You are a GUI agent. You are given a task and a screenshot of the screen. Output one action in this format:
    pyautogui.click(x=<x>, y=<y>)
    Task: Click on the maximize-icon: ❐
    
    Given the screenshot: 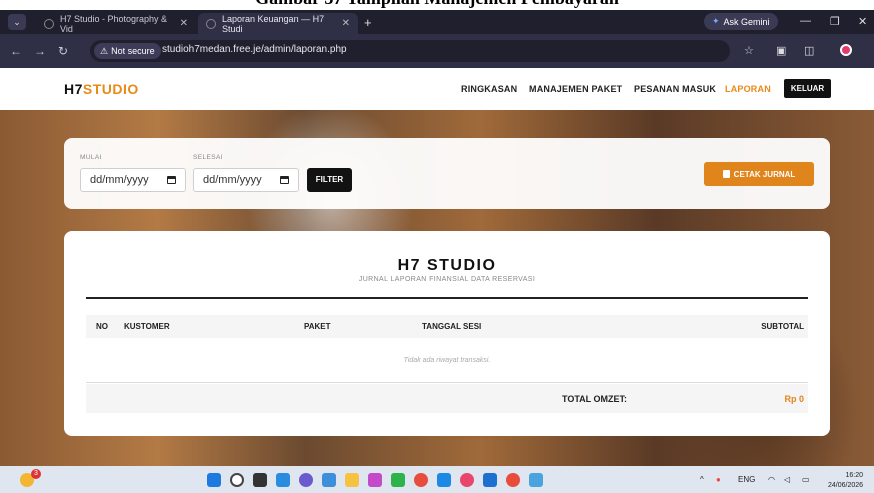 What is the action you would take?
    pyautogui.click(x=835, y=21)
    